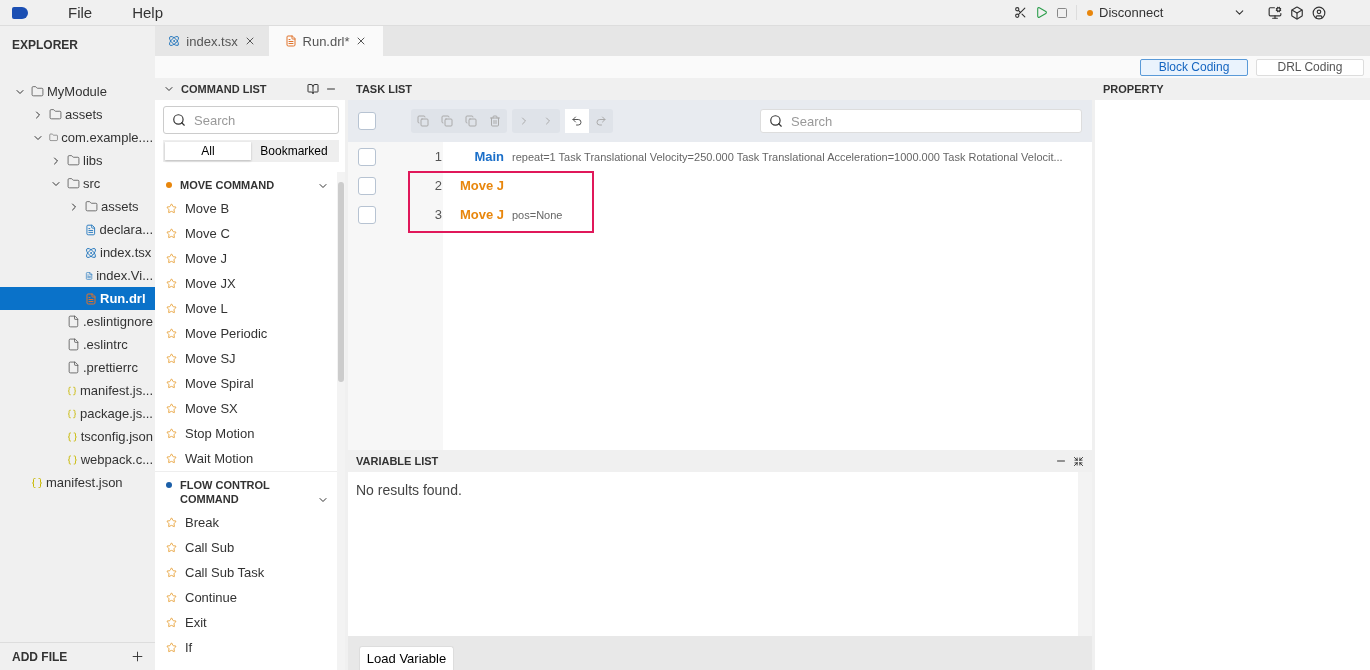  I want to click on category-title: FLOW CONTROL COMMAND, so click(225, 492).